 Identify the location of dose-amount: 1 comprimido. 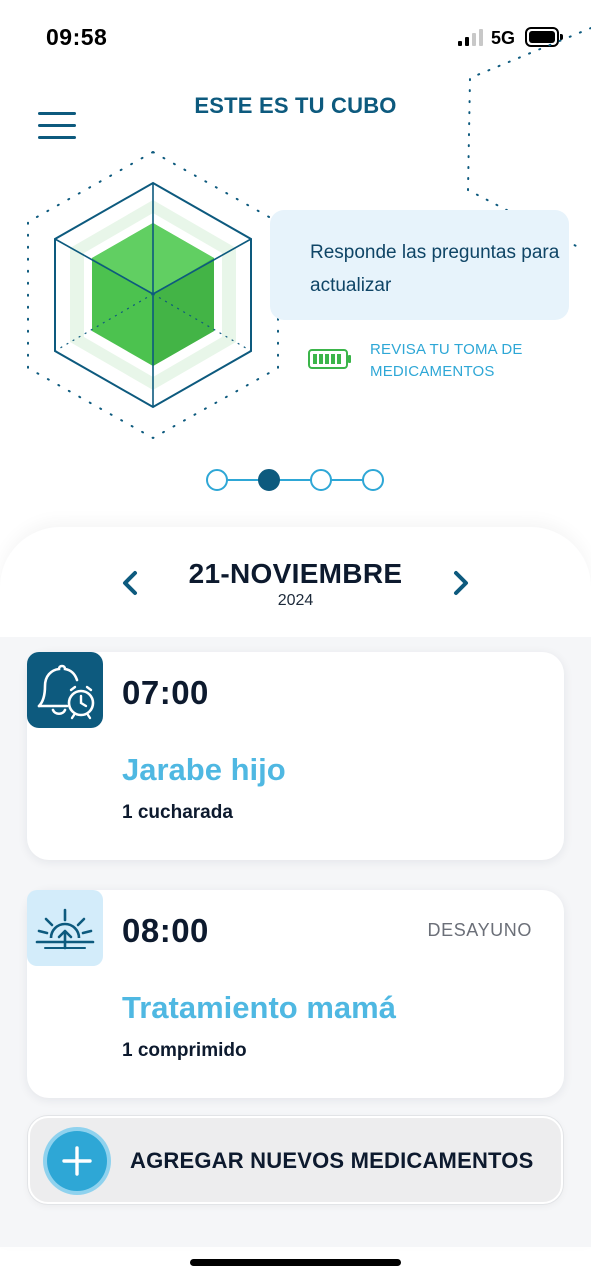
(184, 1050).